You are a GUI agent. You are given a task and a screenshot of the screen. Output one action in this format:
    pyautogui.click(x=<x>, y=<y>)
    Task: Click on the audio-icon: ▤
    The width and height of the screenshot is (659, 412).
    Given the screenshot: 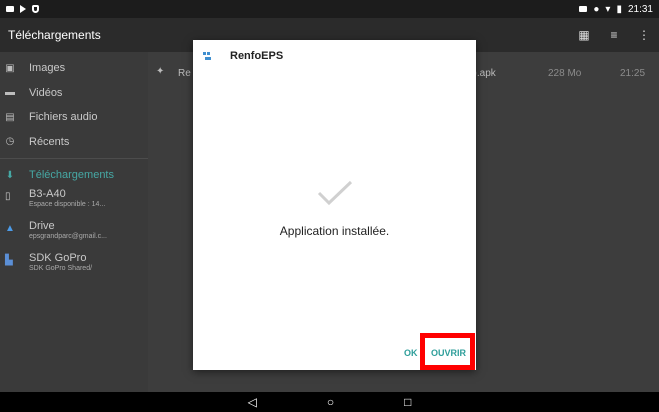 What is the action you would take?
    pyautogui.click(x=10, y=117)
    